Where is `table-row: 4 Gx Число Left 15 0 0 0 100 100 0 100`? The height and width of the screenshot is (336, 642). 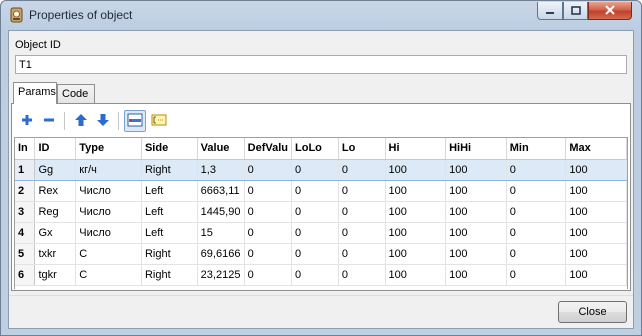 table-row: 4 Gx Число Left 15 0 0 0 100 100 0 100 is located at coordinates (321, 233).